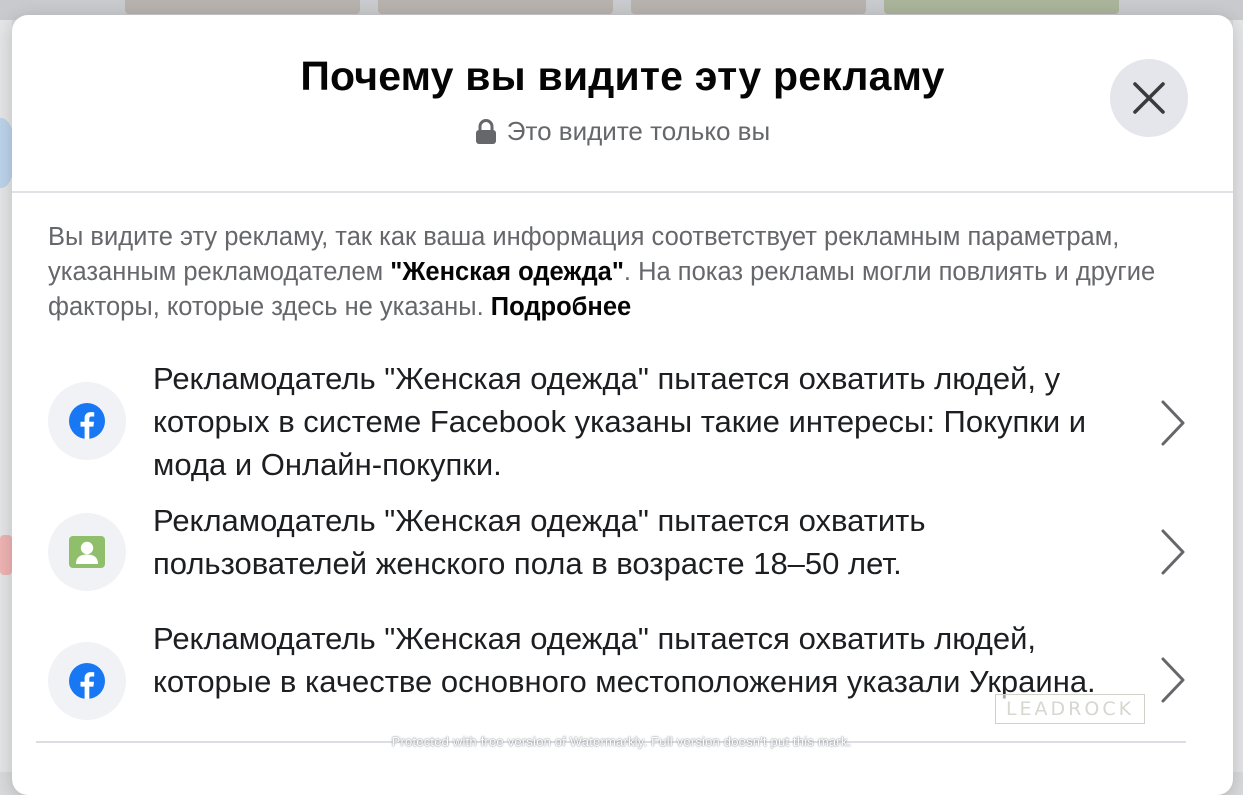 This screenshot has height=795, width=1243. I want to click on user-card-icon, so click(87, 552).